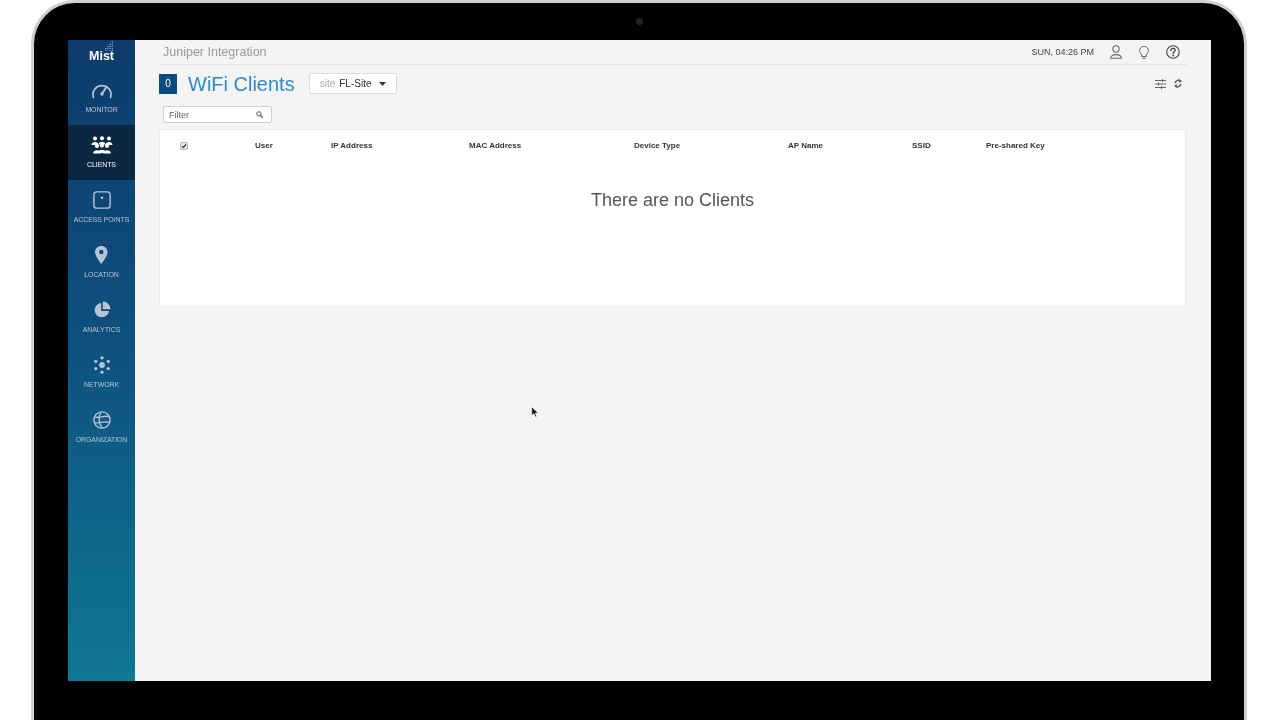 This screenshot has width=1280, height=720. Describe the element at coordinates (264, 145) in the screenshot. I see `column-header: User` at that location.